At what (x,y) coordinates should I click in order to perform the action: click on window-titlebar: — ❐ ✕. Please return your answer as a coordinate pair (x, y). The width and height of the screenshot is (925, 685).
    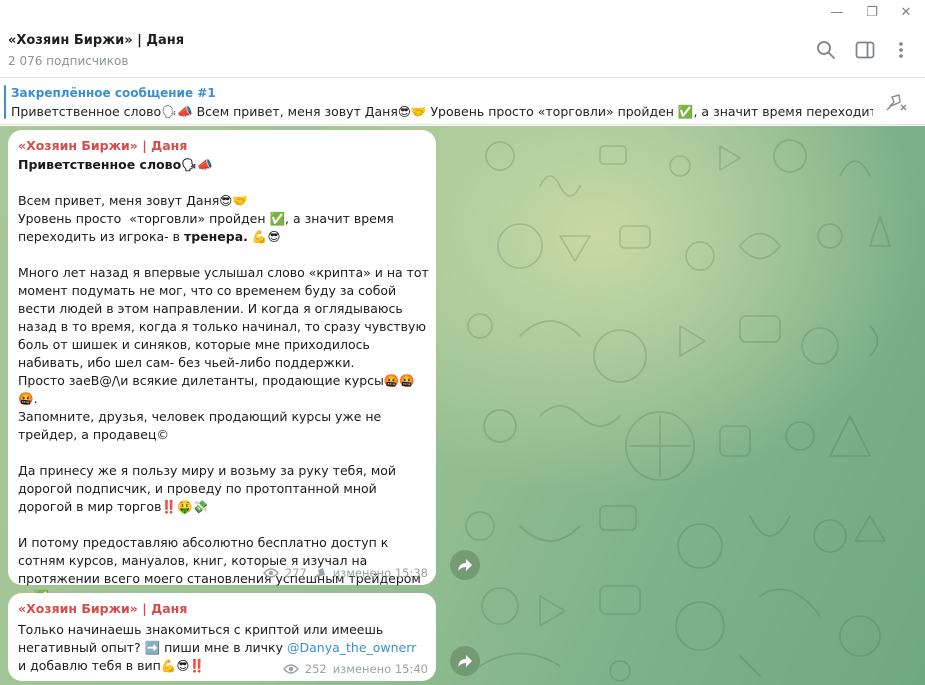
    Looking at the image, I should click on (462, 12).